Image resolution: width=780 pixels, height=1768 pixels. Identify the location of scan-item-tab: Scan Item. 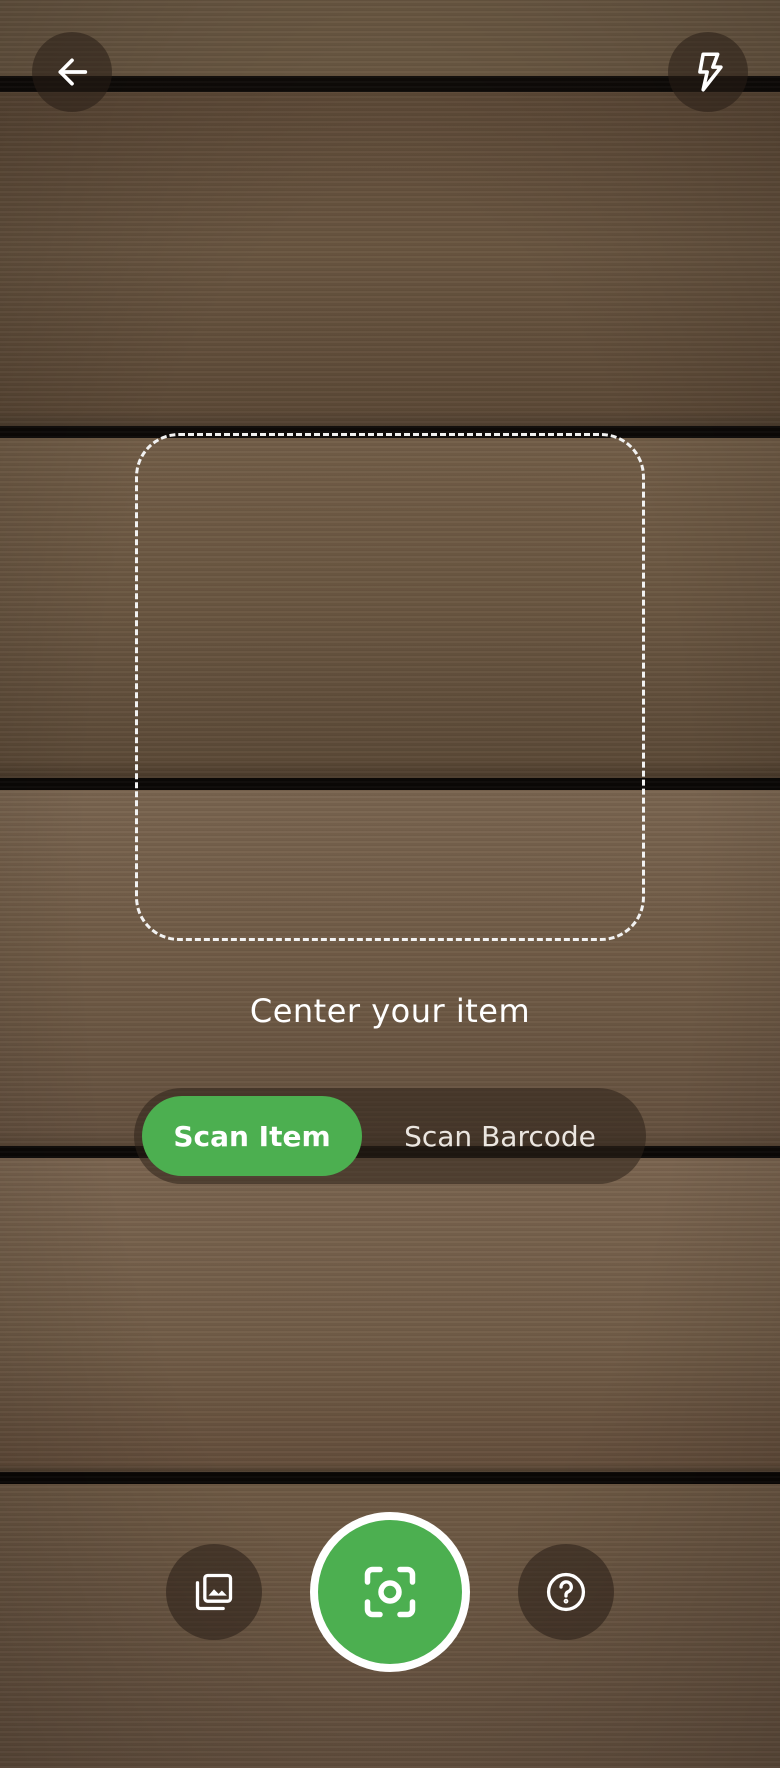
(252, 1136).